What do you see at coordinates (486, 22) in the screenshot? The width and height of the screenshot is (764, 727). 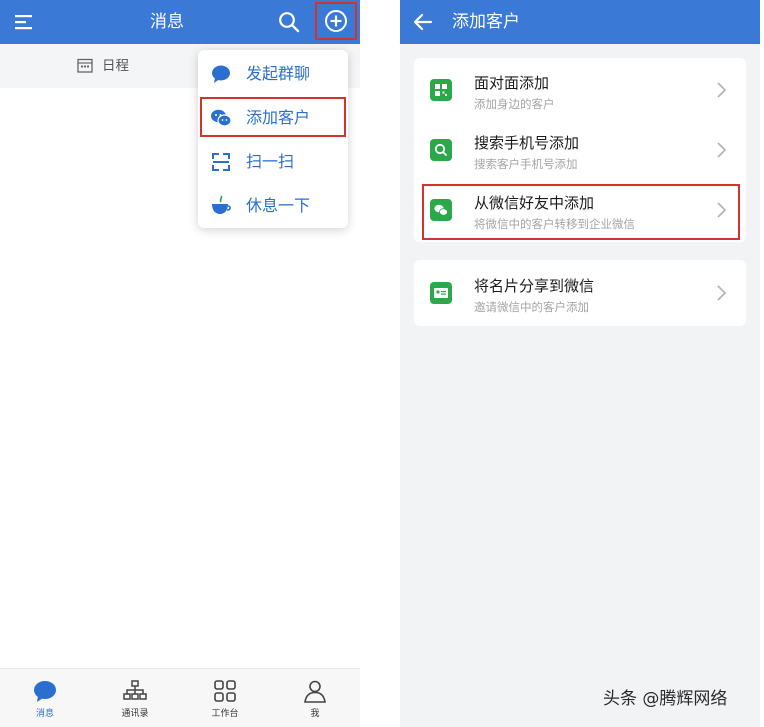 I see `page-title: 添加客户` at bounding box center [486, 22].